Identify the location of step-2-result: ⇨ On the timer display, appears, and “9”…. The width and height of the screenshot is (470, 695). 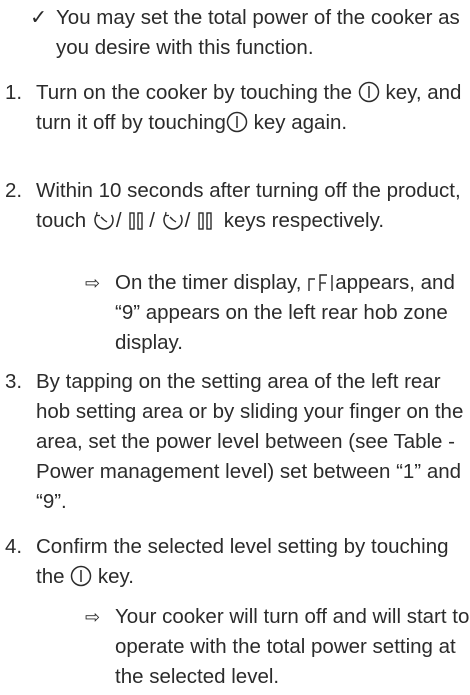
(277, 313).